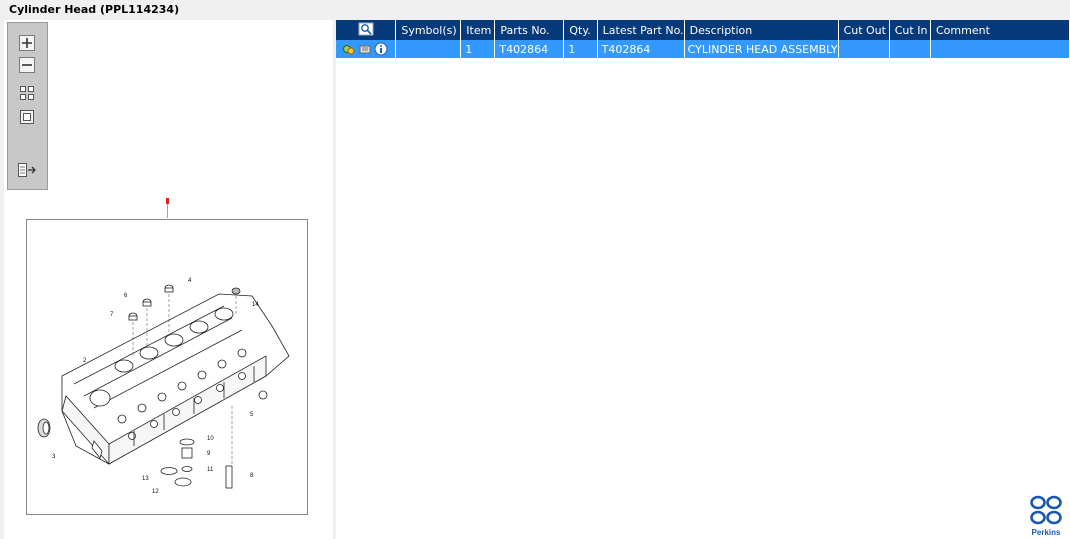 This screenshot has height=539, width=1070. I want to click on brand-name: Perkins, so click(1046, 532).